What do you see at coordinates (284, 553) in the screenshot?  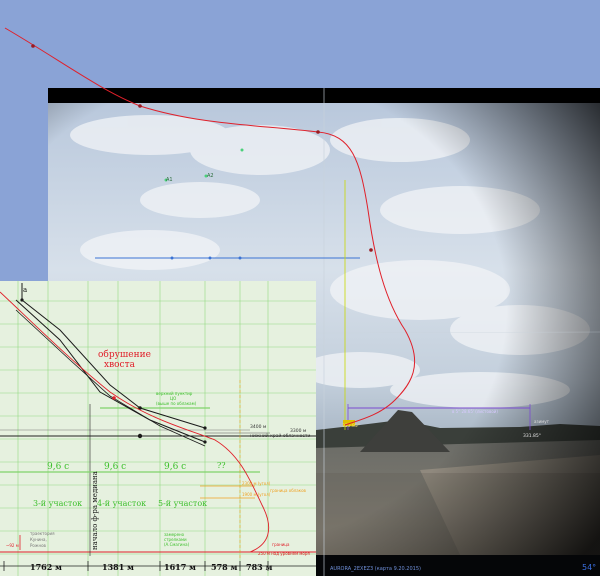 I see `bottom-note-2: 250 м над уровнем моря` at bounding box center [284, 553].